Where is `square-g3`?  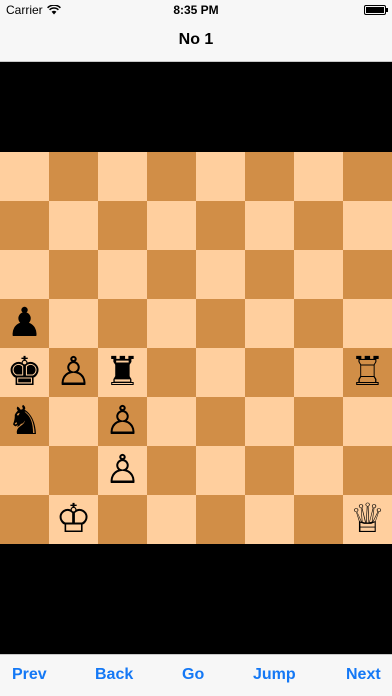 square-g3 is located at coordinates (318, 421).